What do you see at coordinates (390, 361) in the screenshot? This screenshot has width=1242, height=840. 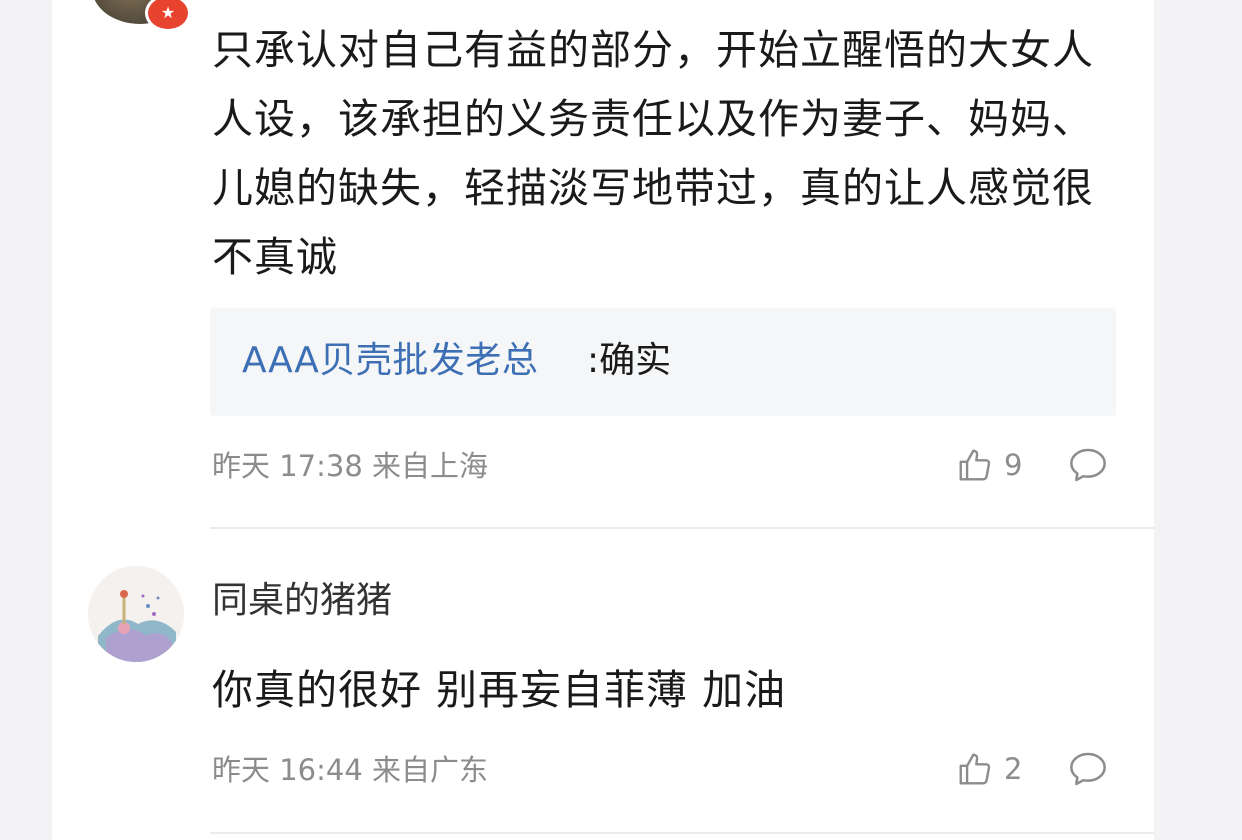 I see `reply-author-link: AAA贝壳批发老总` at bounding box center [390, 361].